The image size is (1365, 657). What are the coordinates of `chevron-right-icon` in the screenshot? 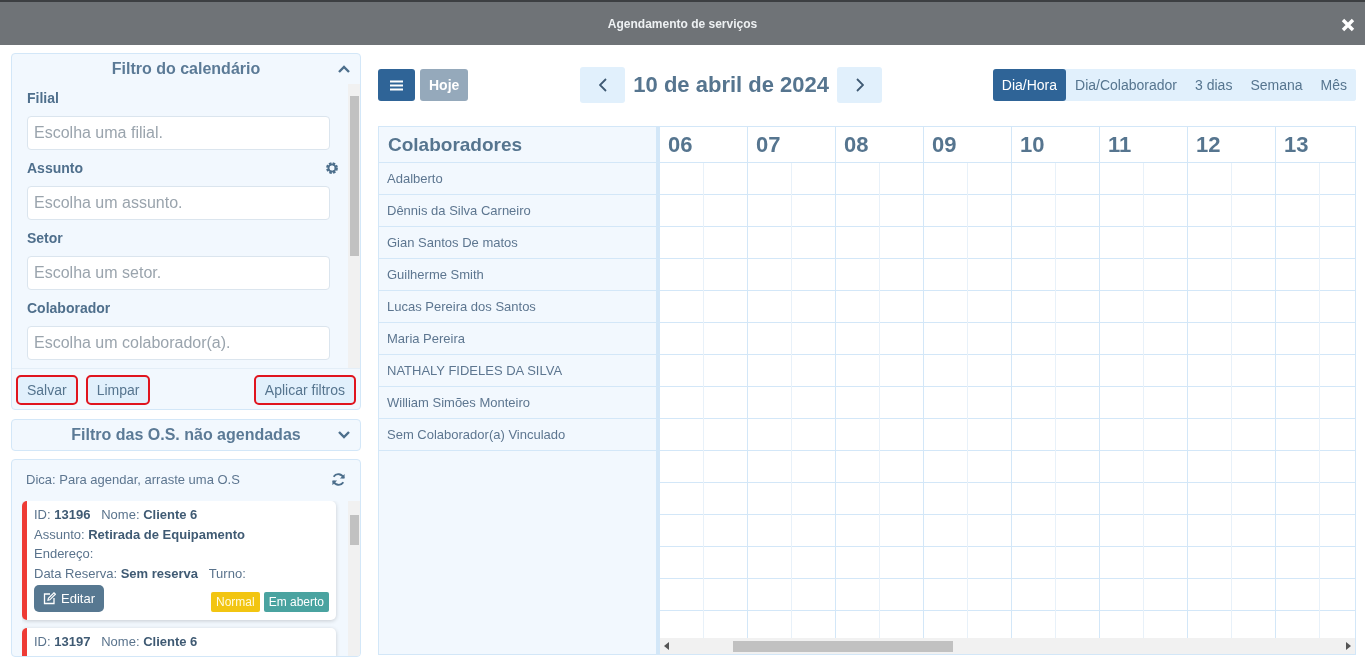 It's located at (859, 85).